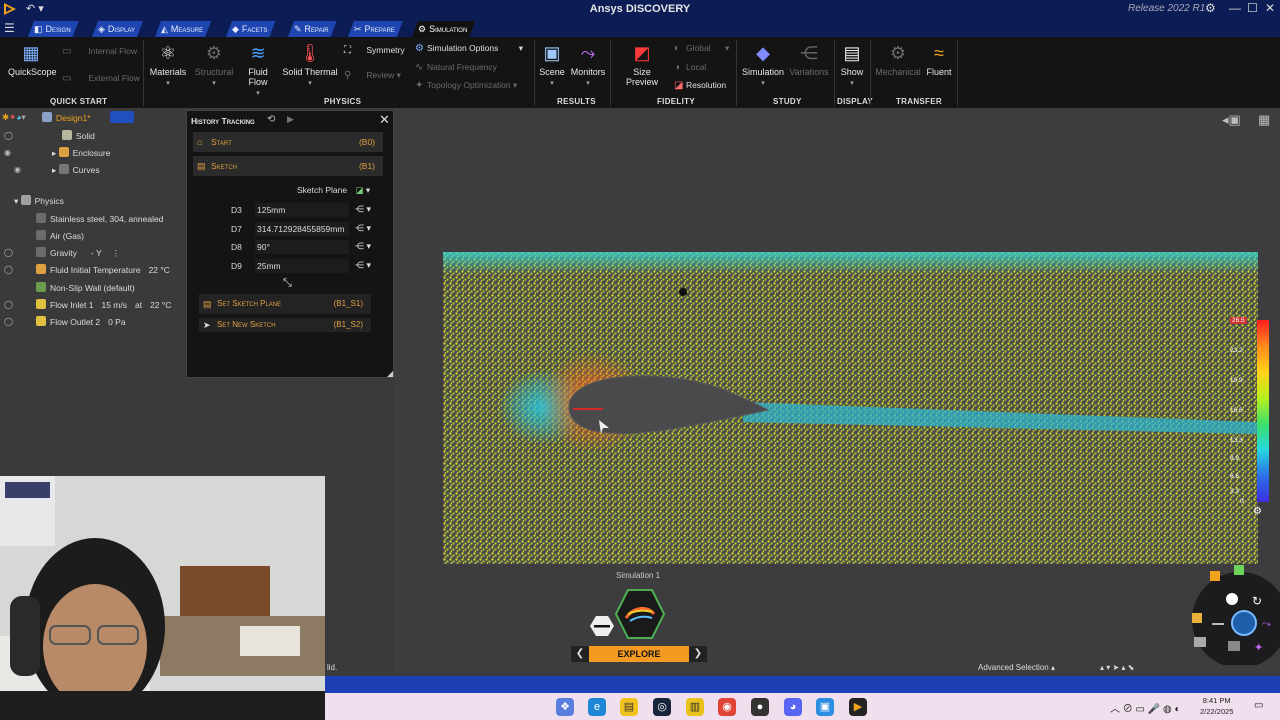 The width and height of the screenshot is (1280, 720). I want to click on tab-facets: ◆ Facets, so click(250, 29).